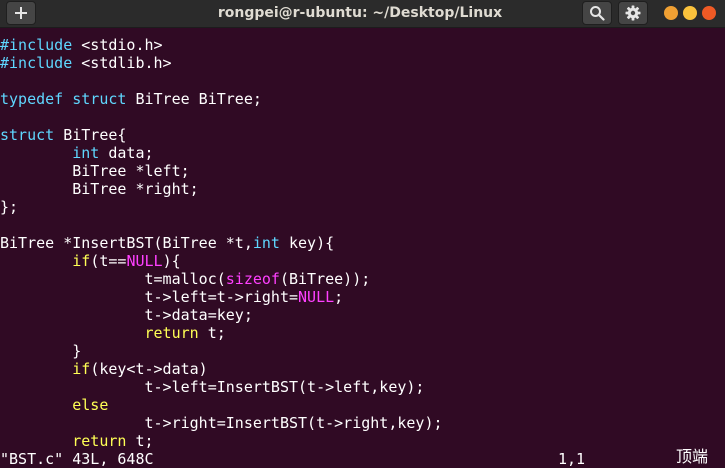 The image size is (725, 468). I want to click on code-line: #include <stdio.h>, so click(362, 45).